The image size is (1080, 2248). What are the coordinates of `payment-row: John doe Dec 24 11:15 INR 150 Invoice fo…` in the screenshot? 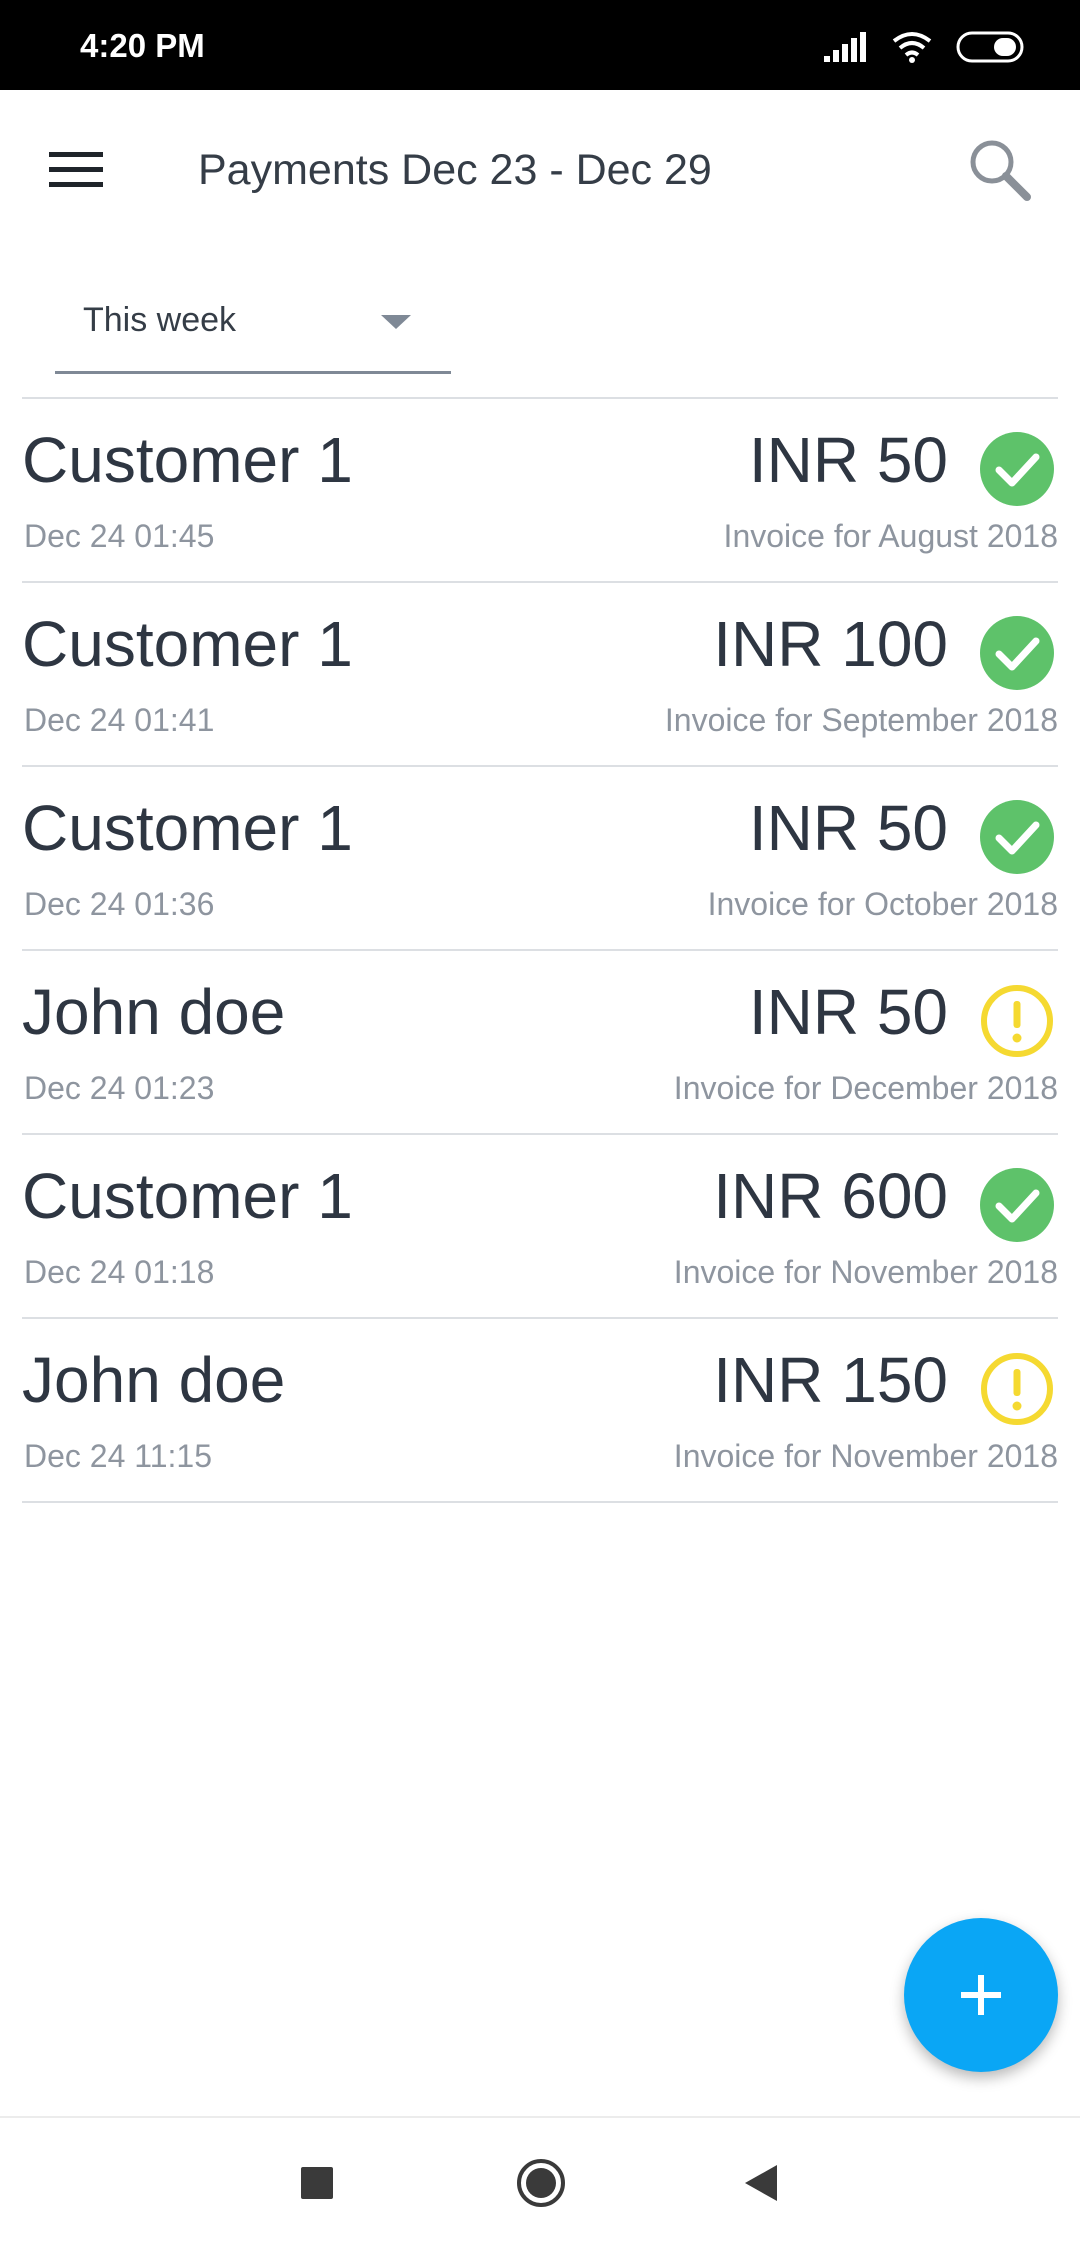 It's located at (540, 1411).